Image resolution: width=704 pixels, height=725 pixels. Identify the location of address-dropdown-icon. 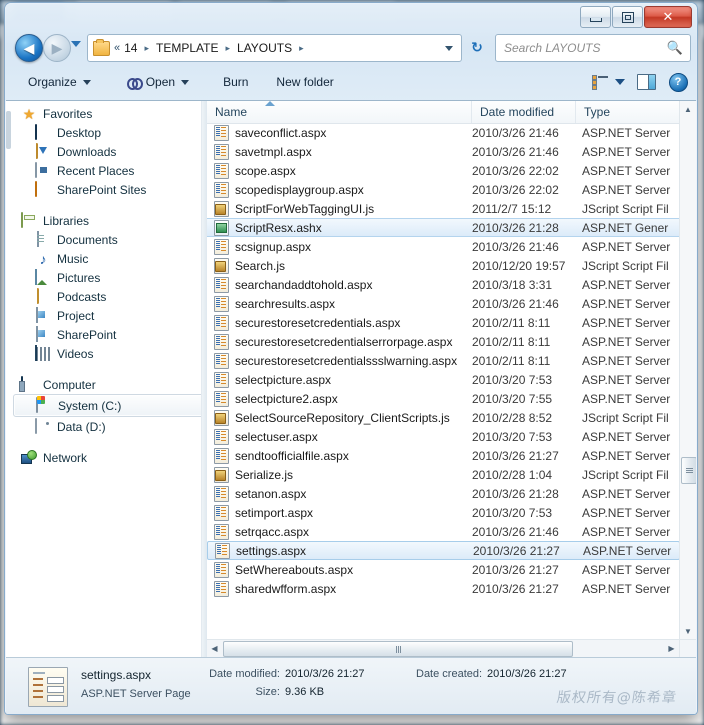
(449, 48).